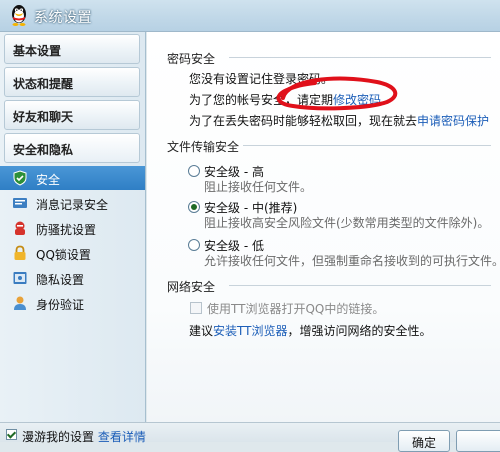  I want to click on roam-settings-checkbox, so click(11, 434).